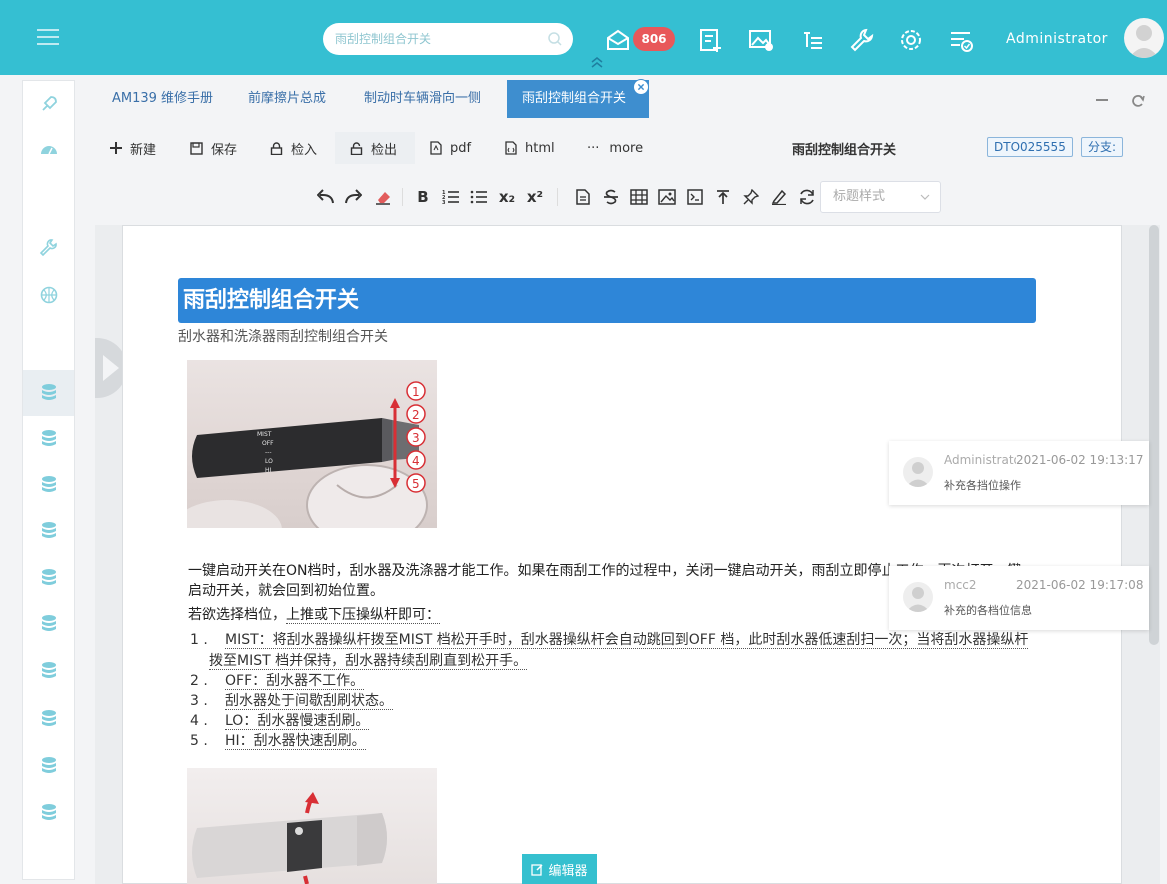 The image size is (1167, 884). Describe the element at coordinates (710, 40) in the screenshot. I see `new-document-icon` at that location.